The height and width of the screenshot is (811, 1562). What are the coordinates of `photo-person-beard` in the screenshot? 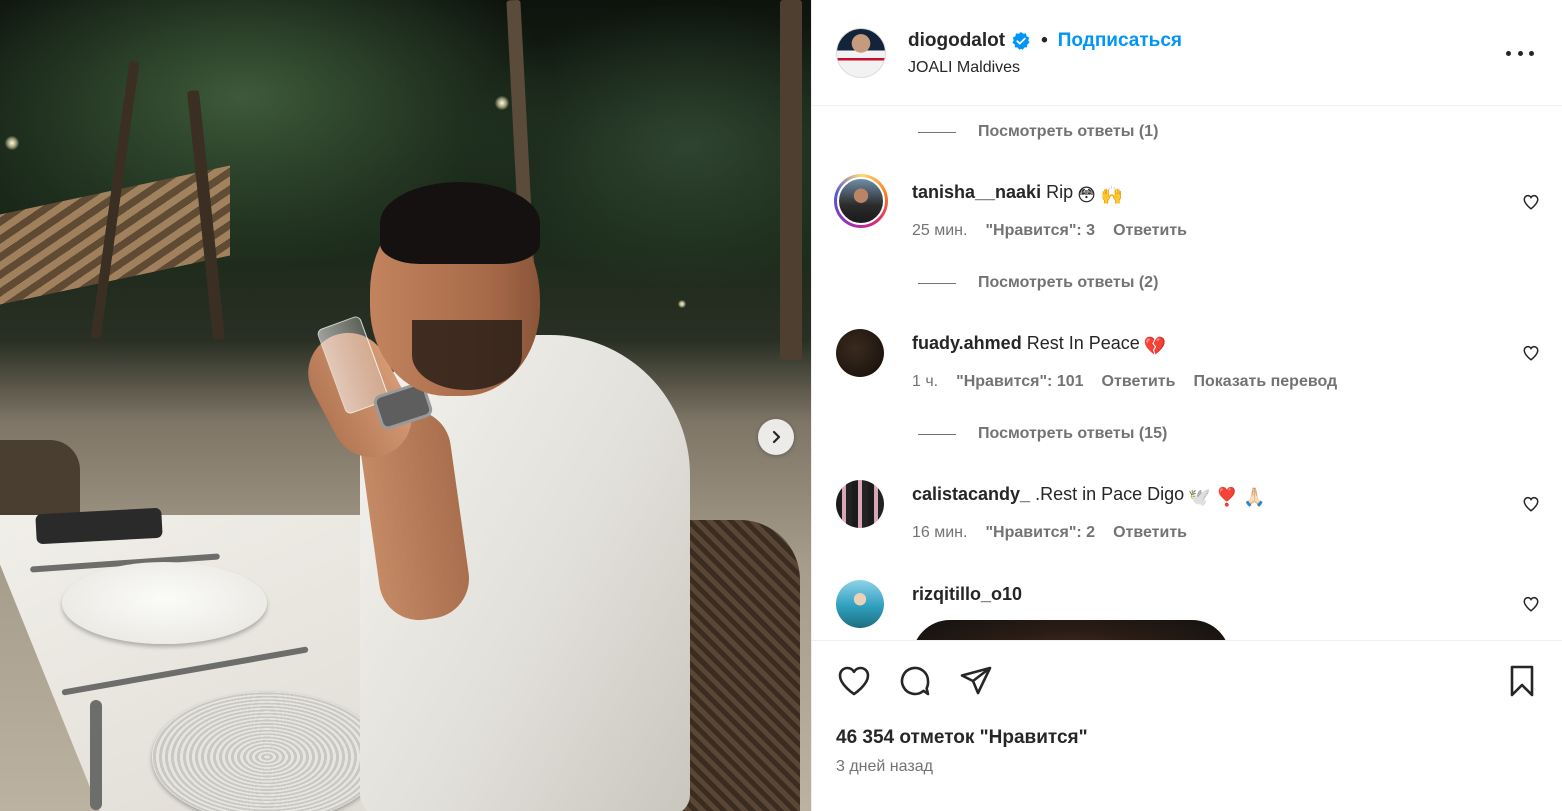 It's located at (467, 355).